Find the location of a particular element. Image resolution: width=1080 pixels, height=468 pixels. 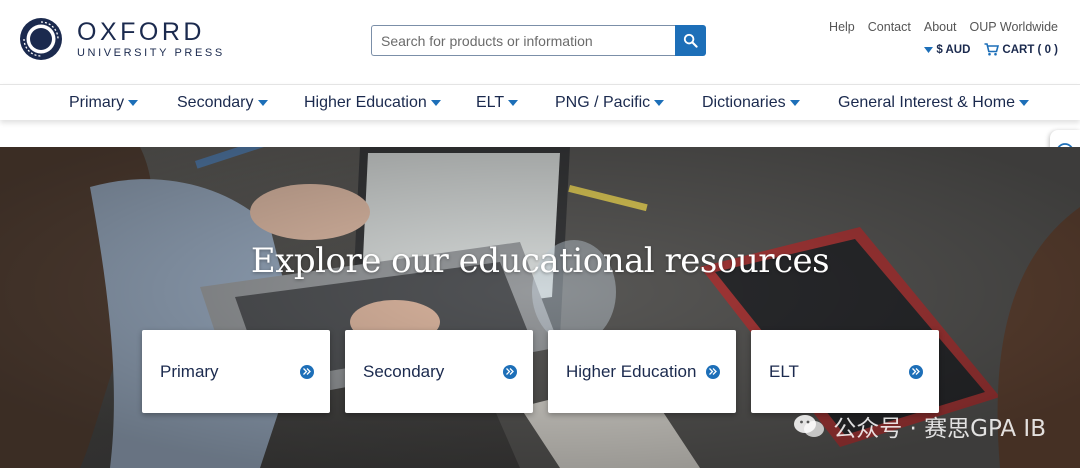

nav-item-png-pacific: PNG / Pacific is located at coordinates (610, 103).